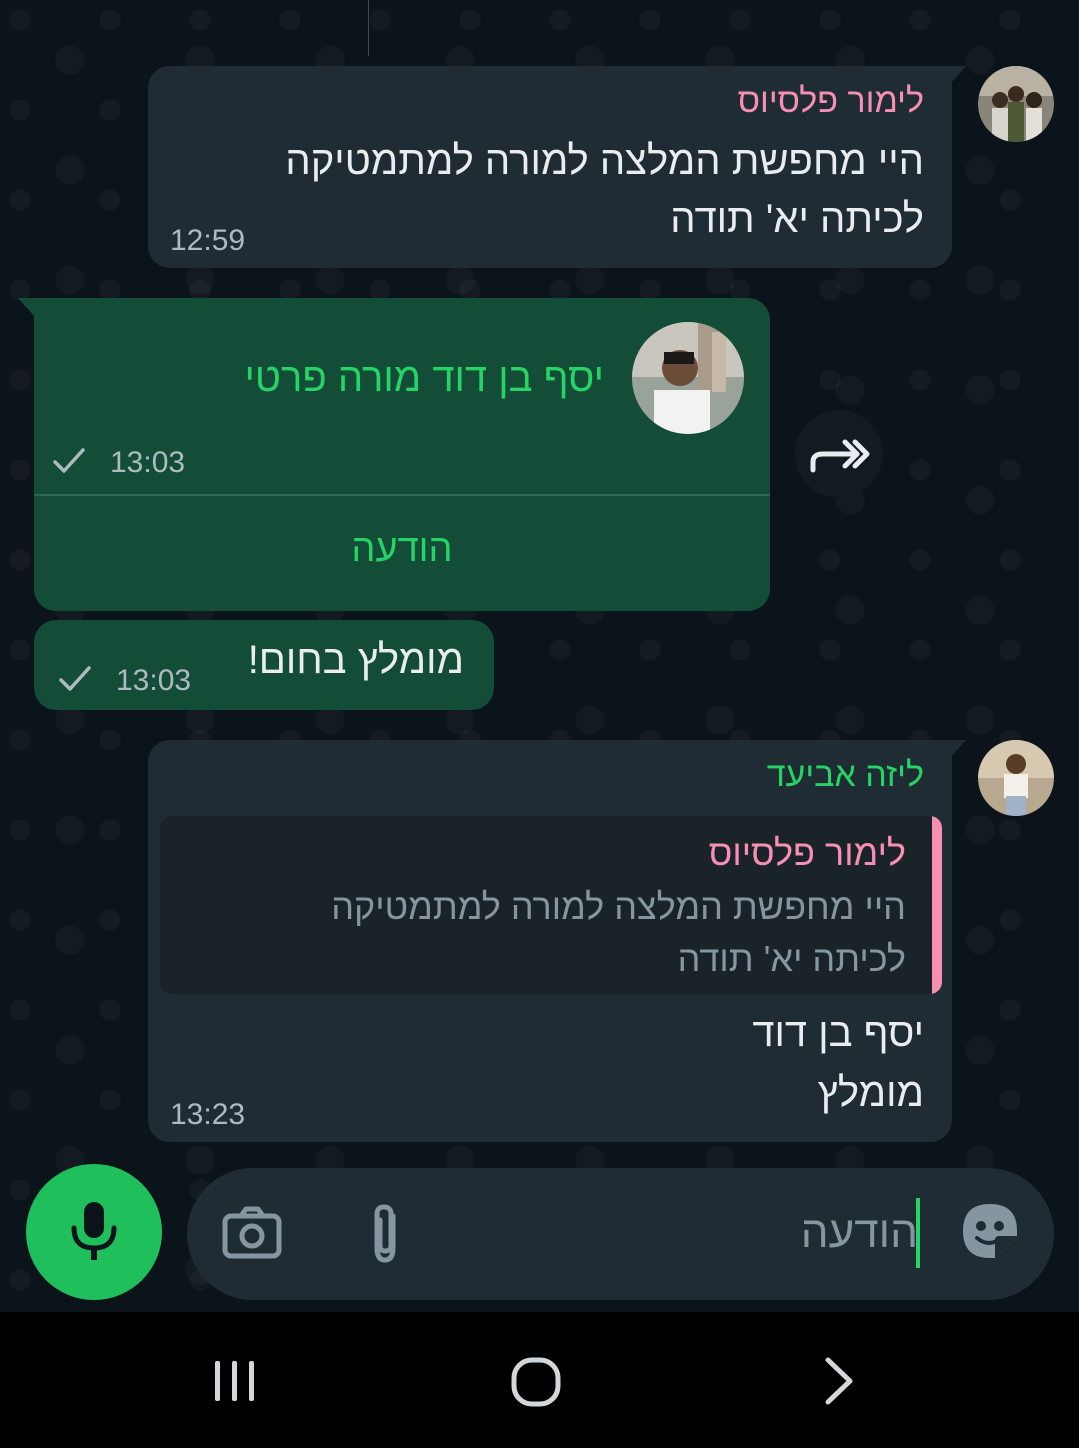 This screenshot has height=1448, width=1079. What do you see at coordinates (402, 549) in the screenshot?
I see `message-contact-button: הודעה` at bounding box center [402, 549].